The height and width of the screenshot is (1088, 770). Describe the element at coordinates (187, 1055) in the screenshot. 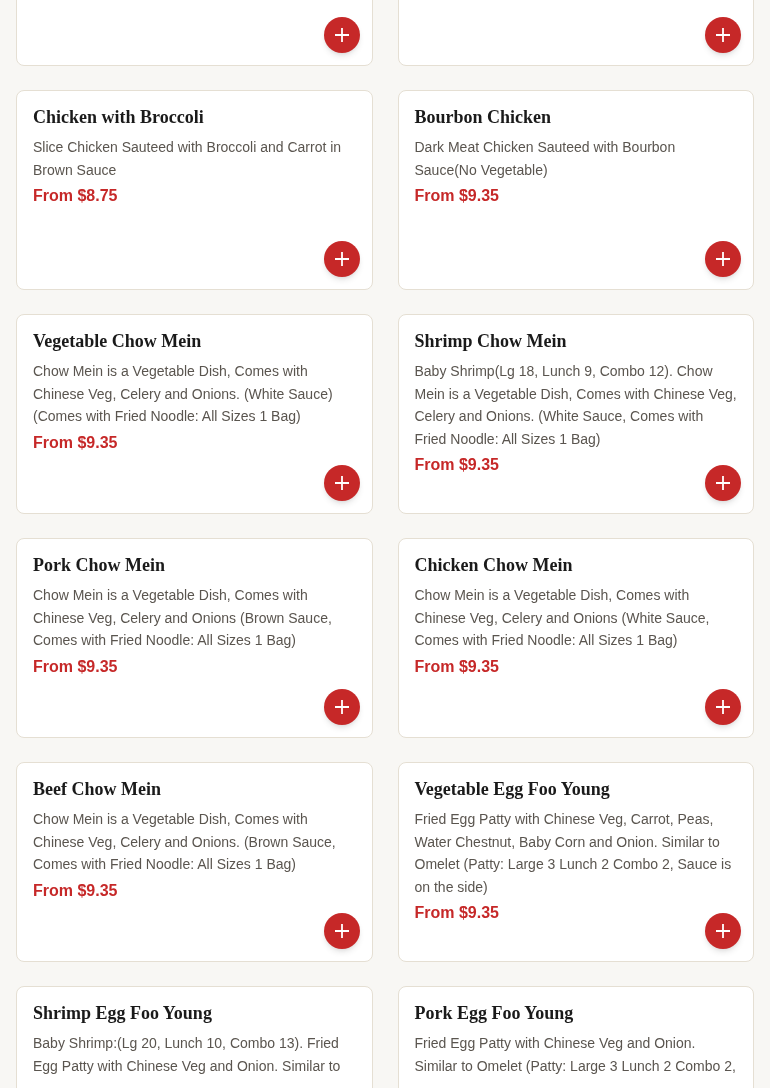

I see `dish-description: Baby Shrimp:(Lg 20, Lunch 10, Combo 13). Fried Egg Patty with Chinese Veg and Onion. Similar to` at that location.